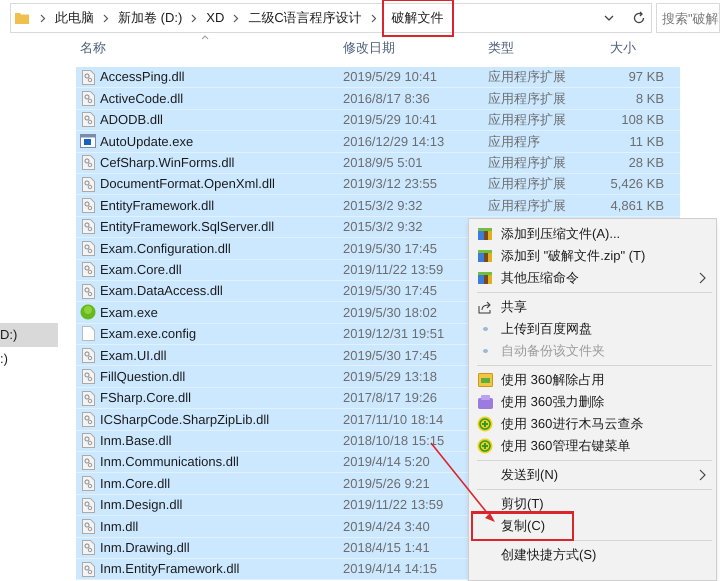 The width and height of the screenshot is (720, 581). I want to click on date-cell-text: 2018/10/18 15:15, so click(394, 441).